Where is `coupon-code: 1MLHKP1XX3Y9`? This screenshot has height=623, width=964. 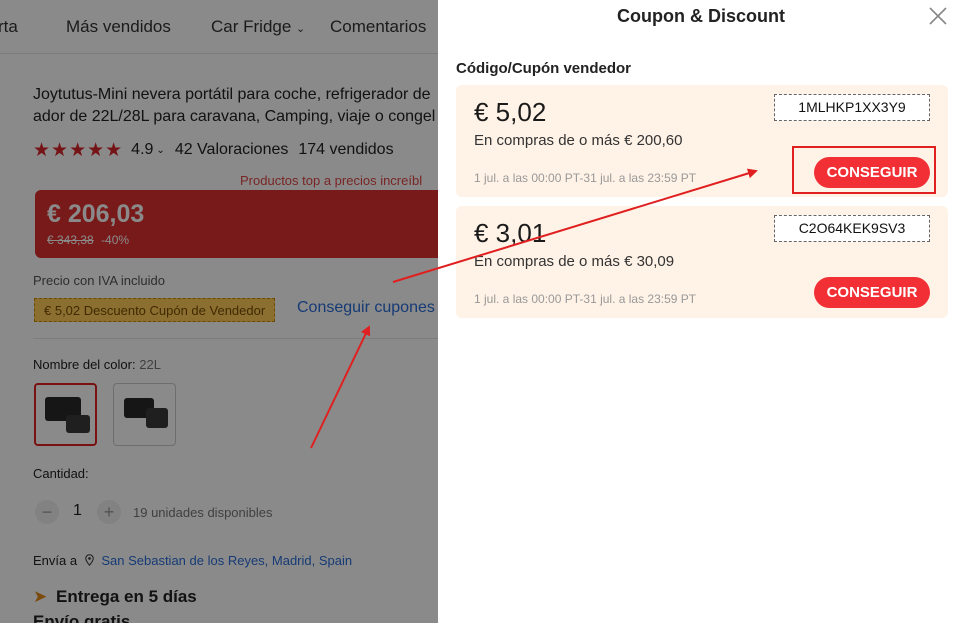 coupon-code: 1MLHKP1XX3Y9 is located at coordinates (852, 107).